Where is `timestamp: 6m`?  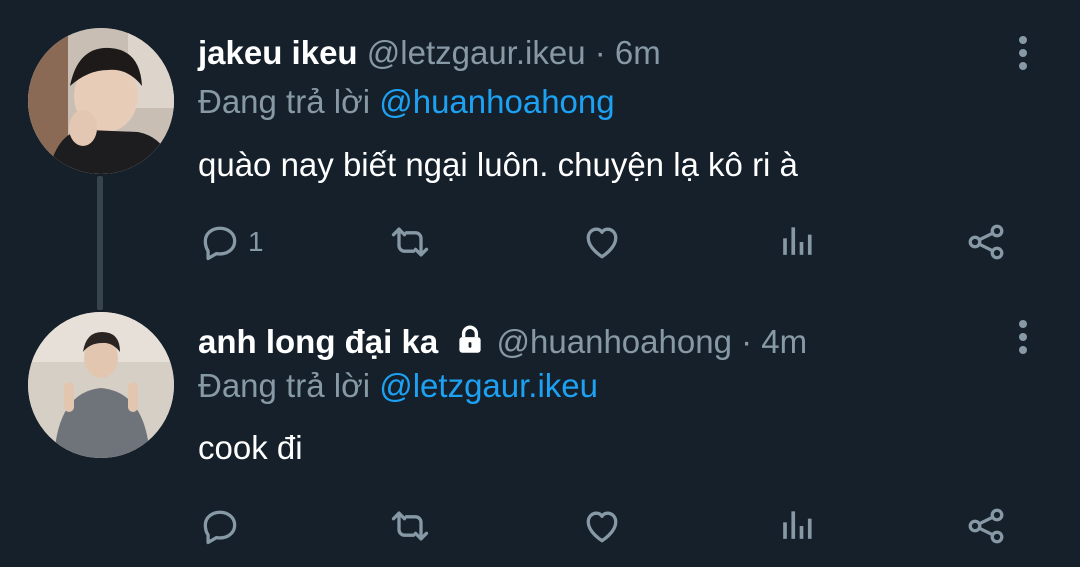 timestamp: 6m is located at coordinates (638, 52).